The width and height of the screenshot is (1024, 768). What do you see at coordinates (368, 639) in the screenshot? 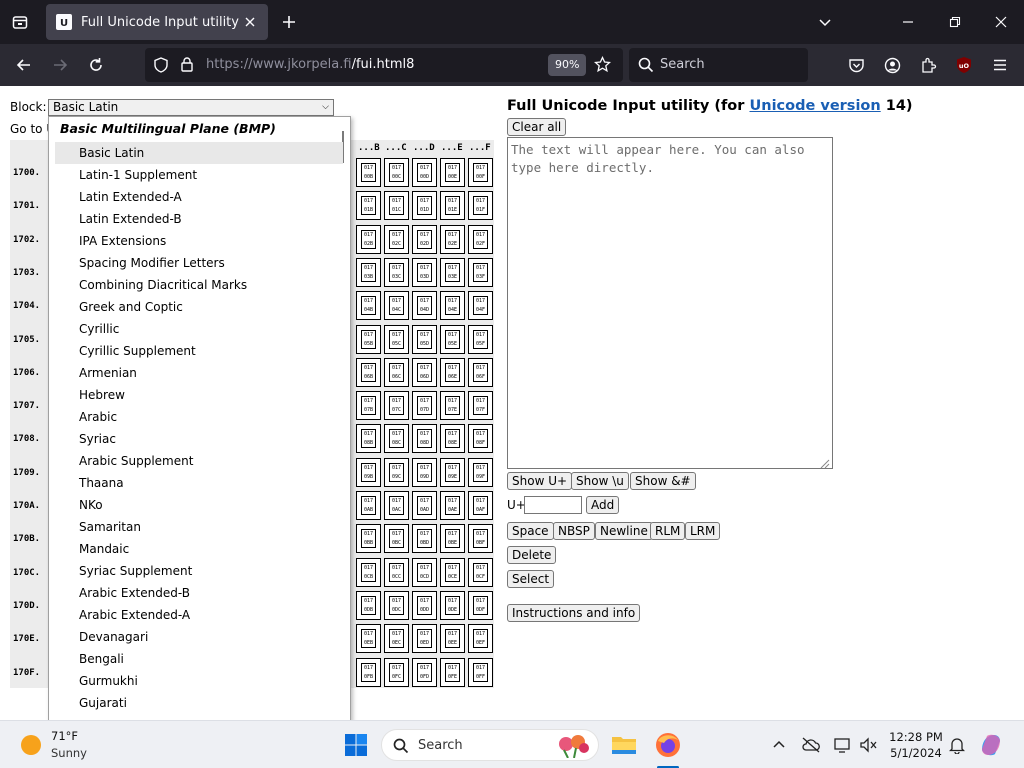
I see `character-cell: 017 0EB` at bounding box center [368, 639].